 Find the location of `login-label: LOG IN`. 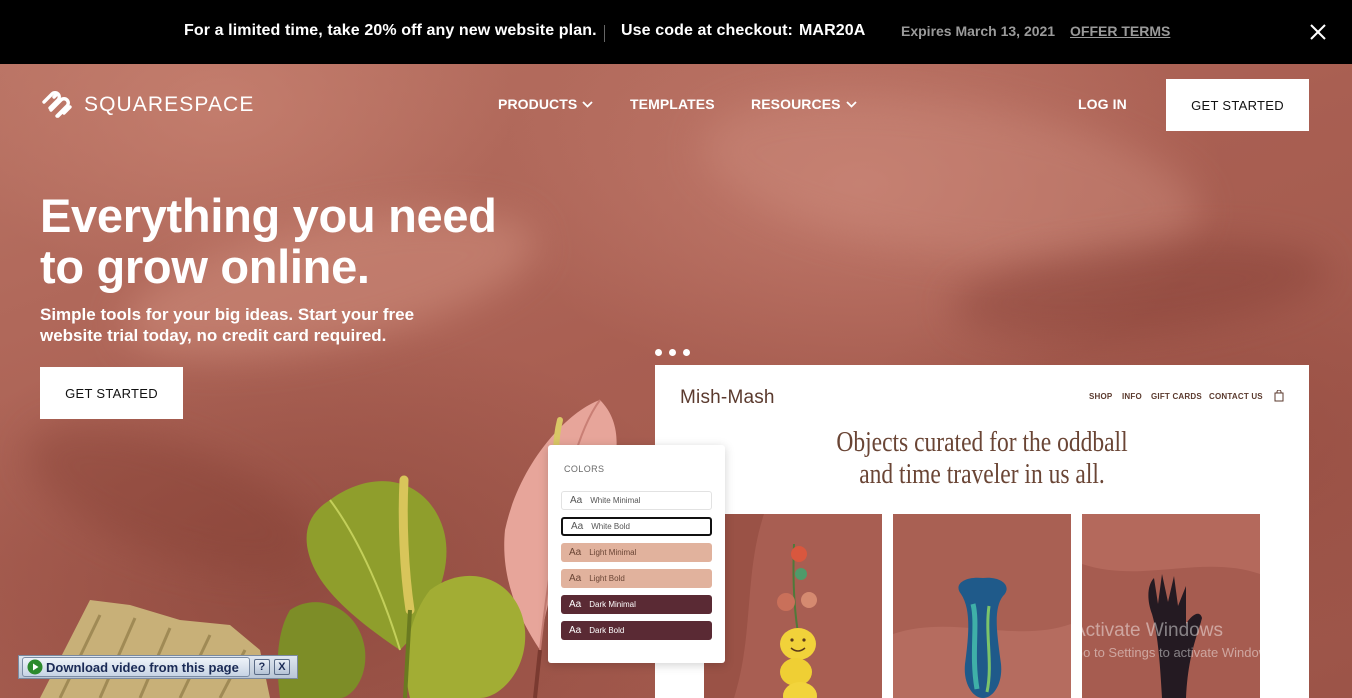

login-label: LOG IN is located at coordinates (1102, 104).